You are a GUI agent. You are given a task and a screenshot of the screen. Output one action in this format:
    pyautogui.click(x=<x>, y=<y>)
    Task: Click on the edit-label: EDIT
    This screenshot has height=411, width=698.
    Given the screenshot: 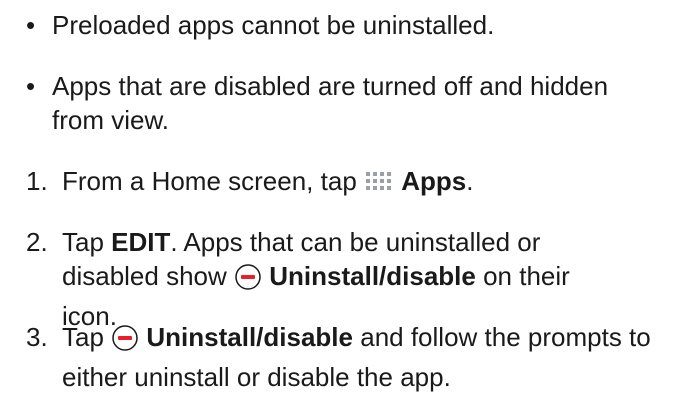 What is the action you would take?
    pyautogui.click(x=141, y=242)
    